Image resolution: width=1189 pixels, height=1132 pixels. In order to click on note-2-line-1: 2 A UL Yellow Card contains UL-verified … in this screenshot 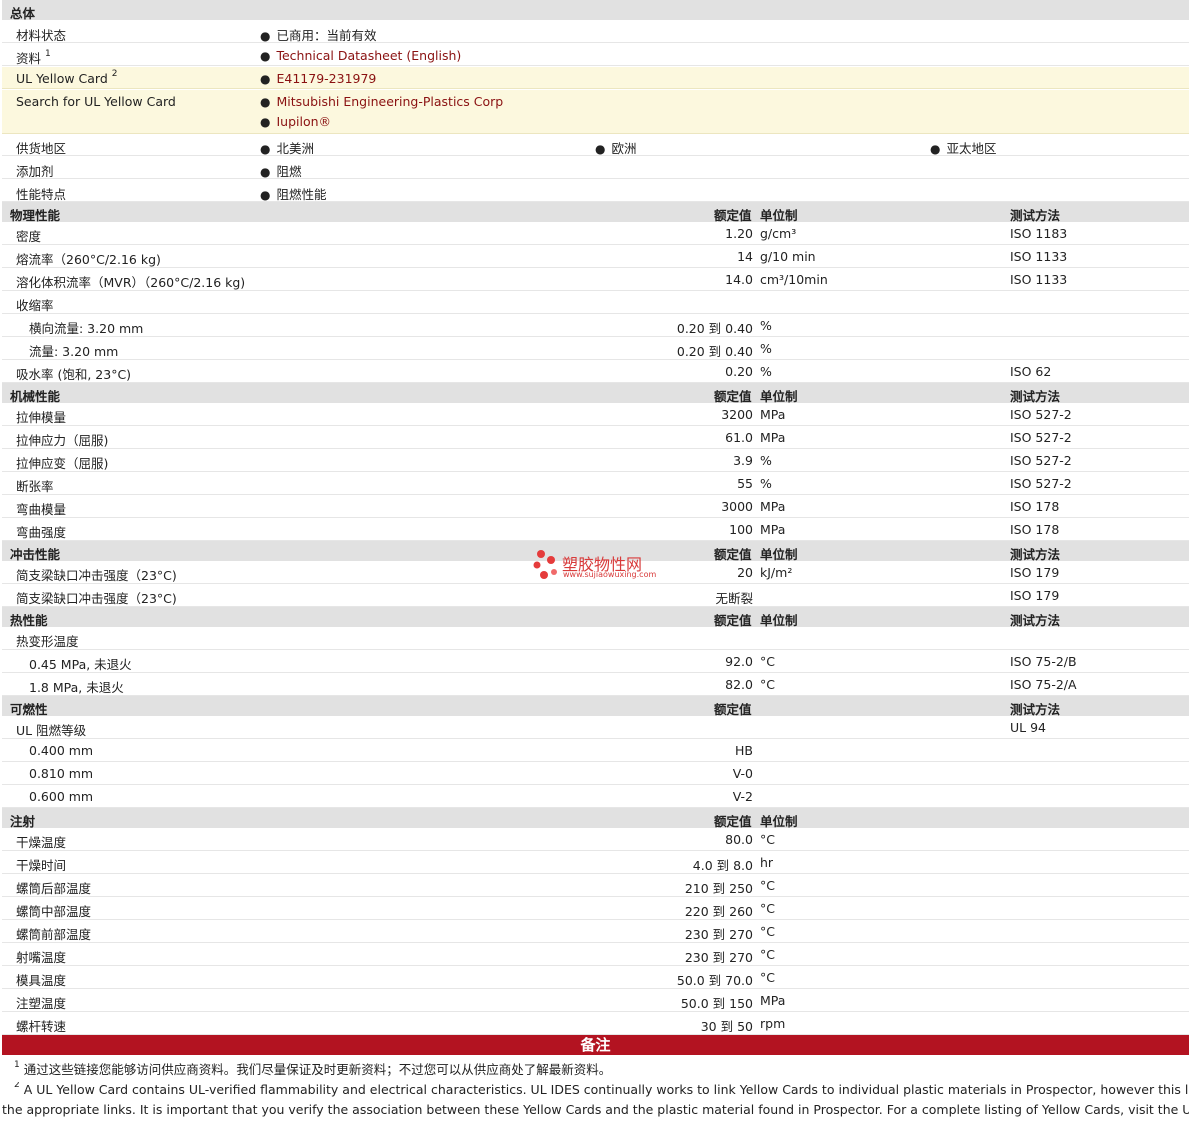, I will do `click(601, 1090)`.